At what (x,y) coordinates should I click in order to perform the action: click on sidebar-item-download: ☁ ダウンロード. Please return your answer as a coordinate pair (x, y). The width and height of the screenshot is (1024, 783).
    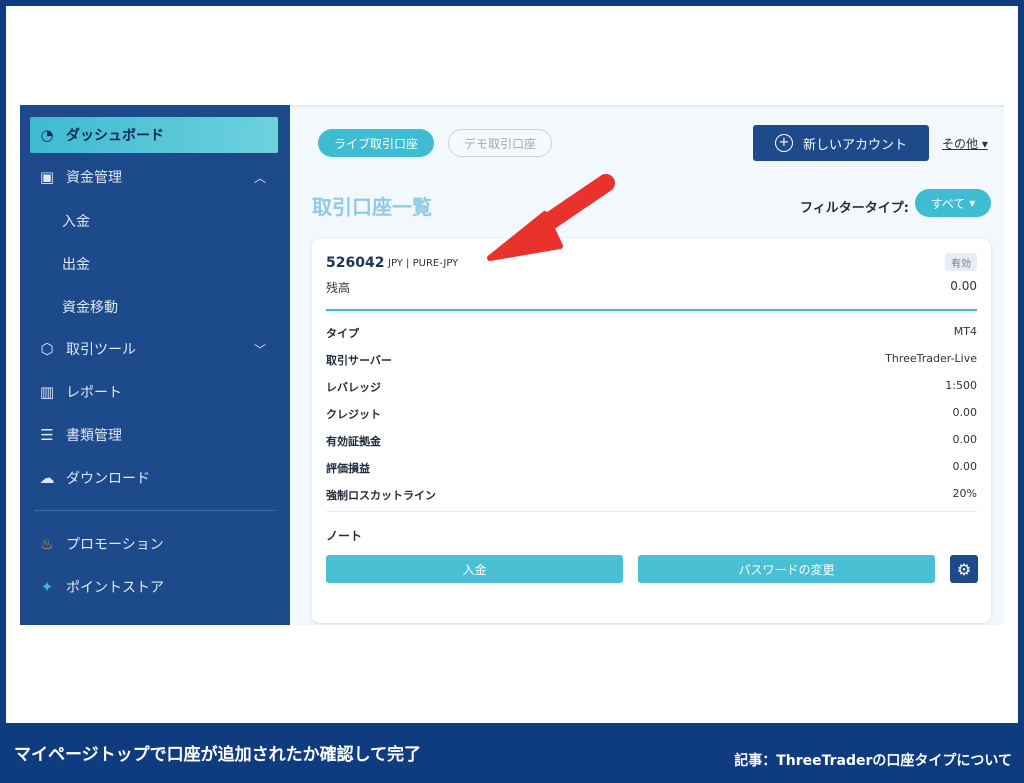
    Looking at the image, I should click on (154, 478).